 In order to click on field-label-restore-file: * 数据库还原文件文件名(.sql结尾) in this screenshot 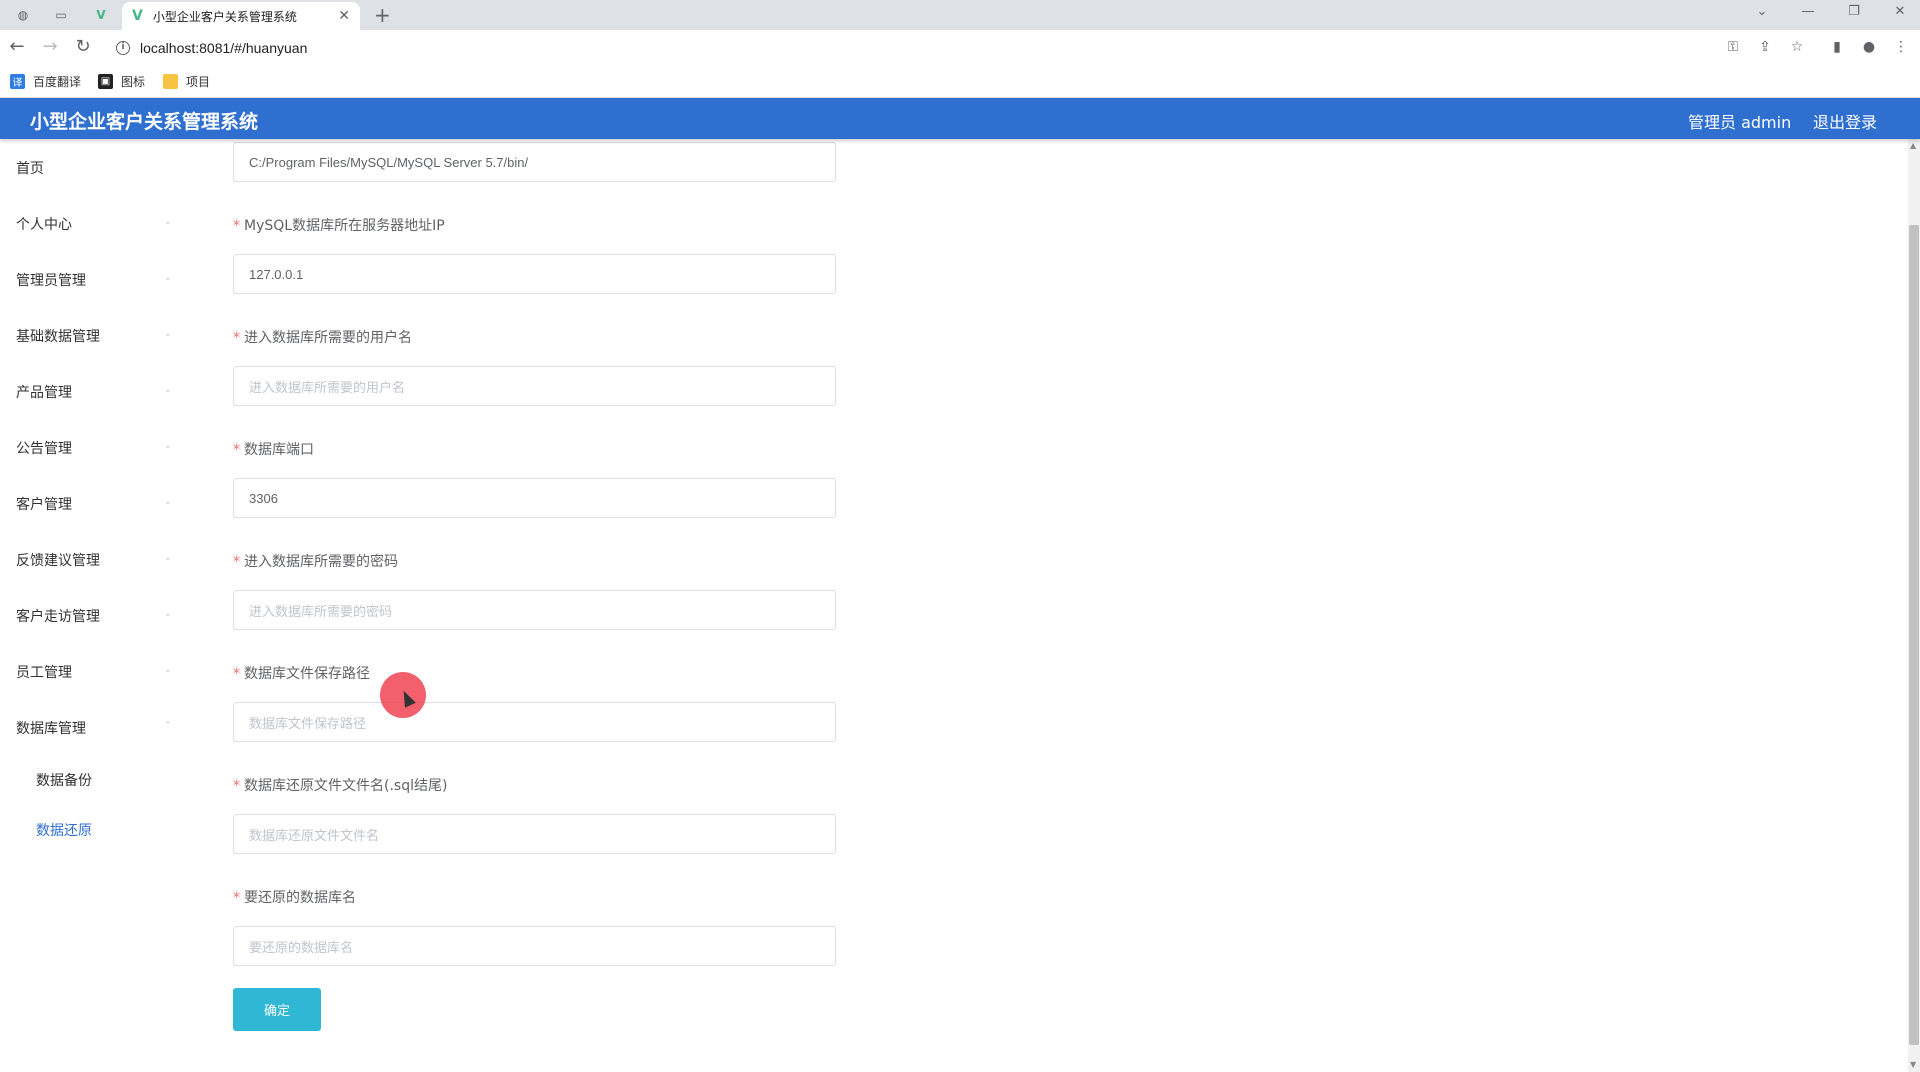, I will do `click(340, 785)`.